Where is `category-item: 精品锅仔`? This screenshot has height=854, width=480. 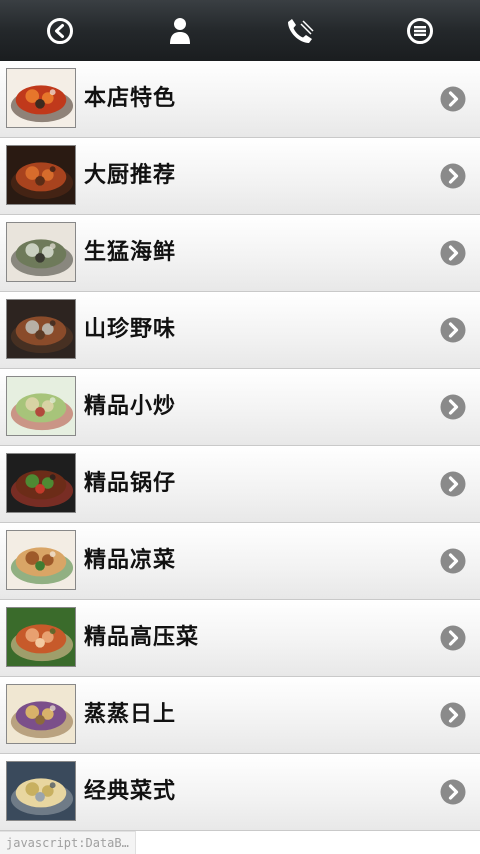
category-item: 精品锅仔 is located at coordinates (240, 484).